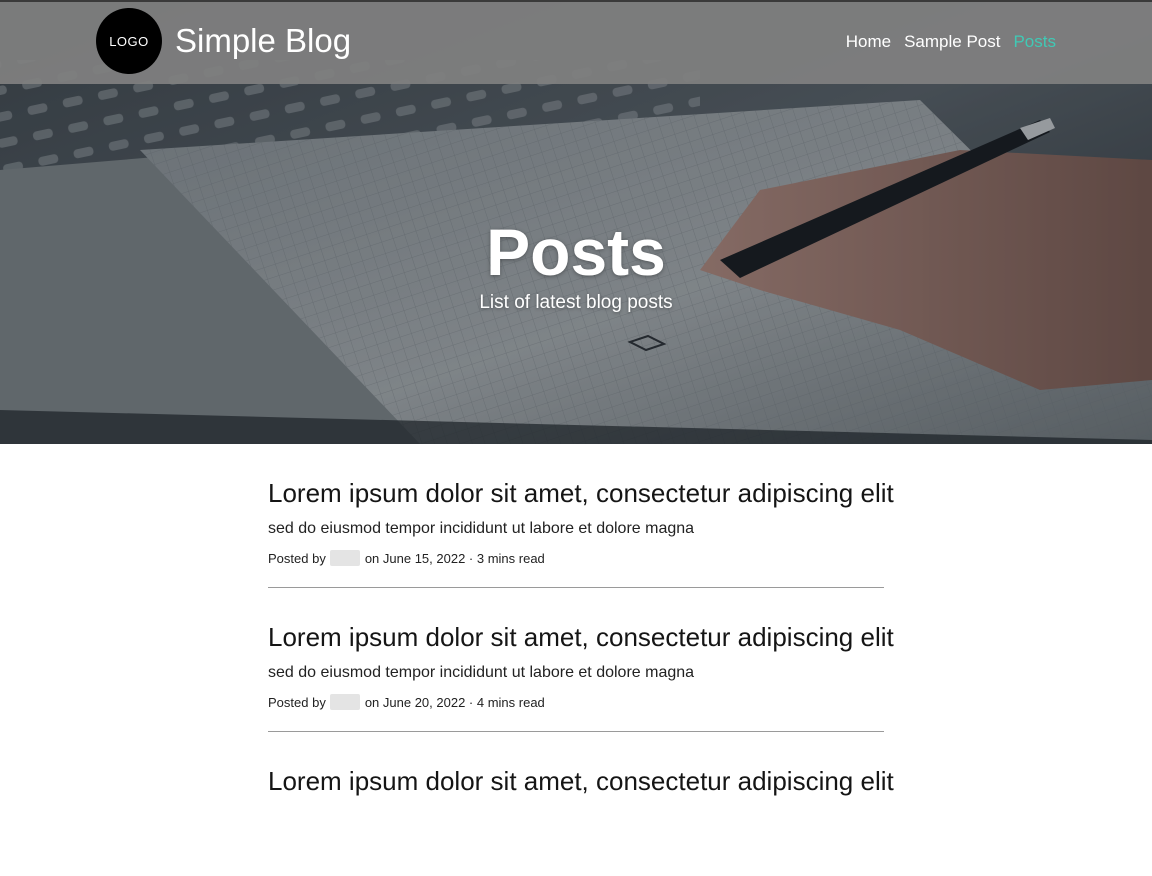 The width and height of the screenshot is (1152, 876). What do you see at coordinates (454, 702) in the screenshot?
I see `post-date: on June 20, 2022 · 4 mins read` at bounding box center [454, 702].